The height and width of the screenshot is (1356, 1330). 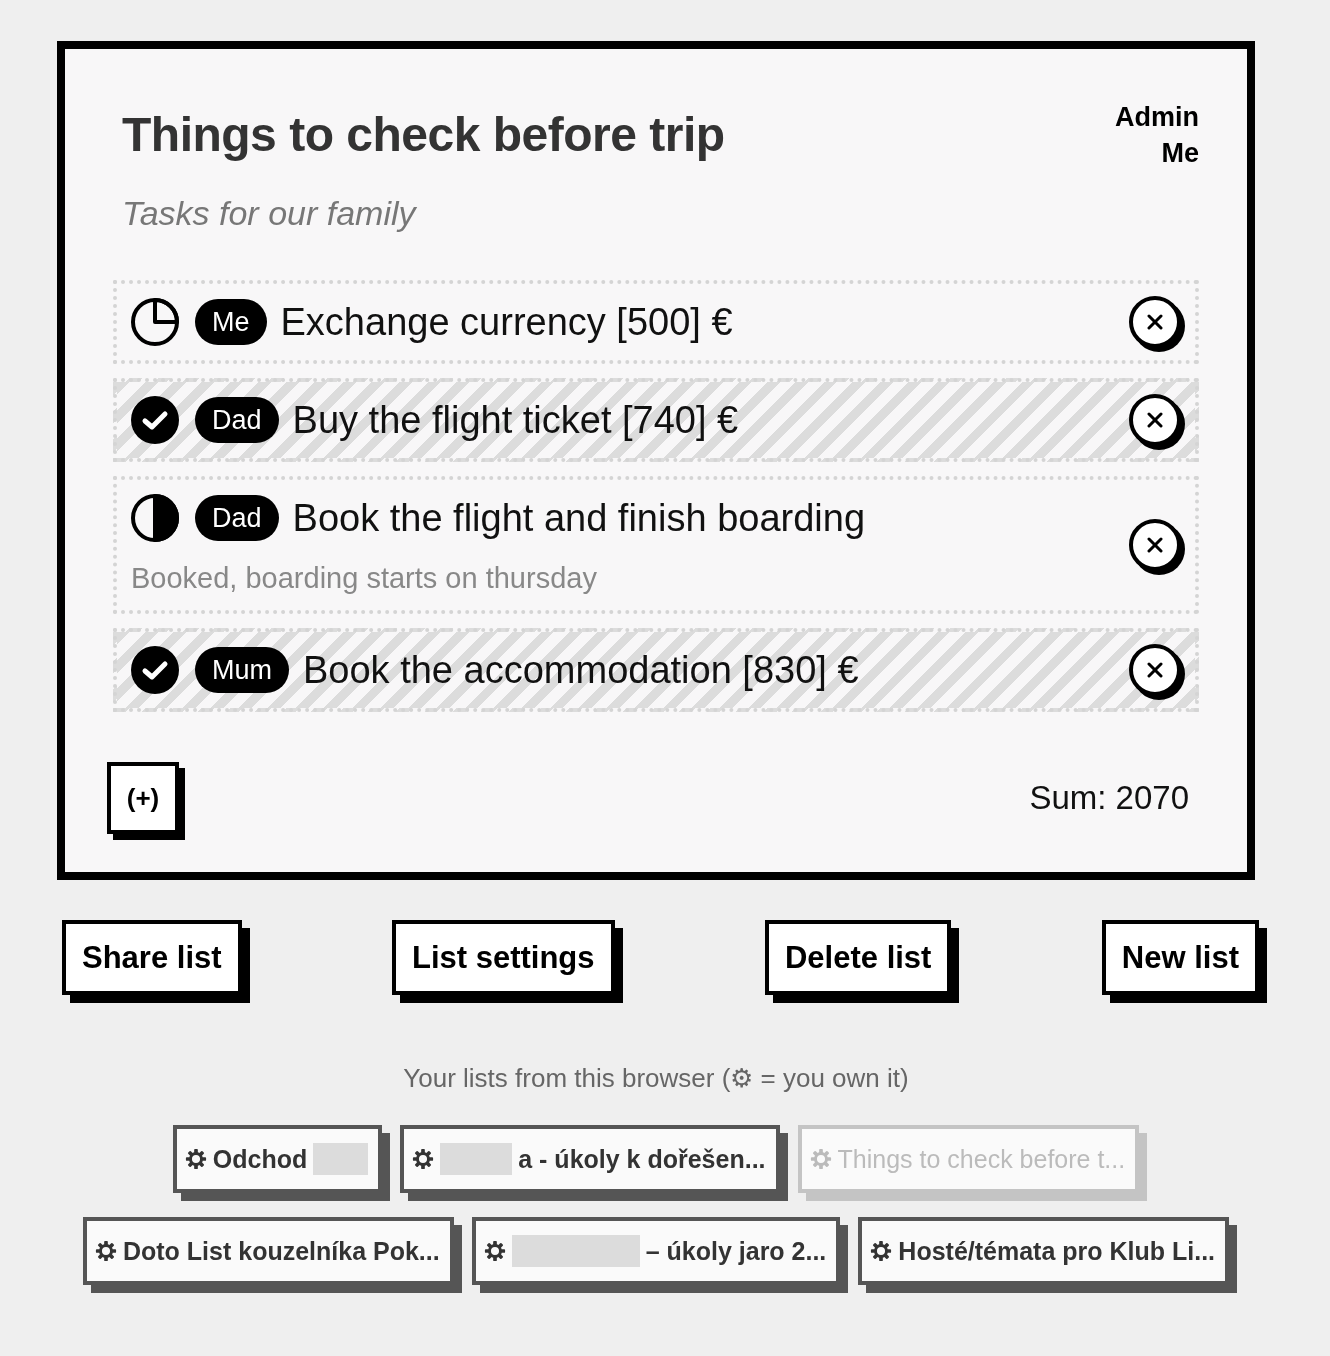 What do you see at coordinates (1109, 798) in the screenshot?
I see `sum-text: Sum: 2070` at bounding box center [1109, 798].